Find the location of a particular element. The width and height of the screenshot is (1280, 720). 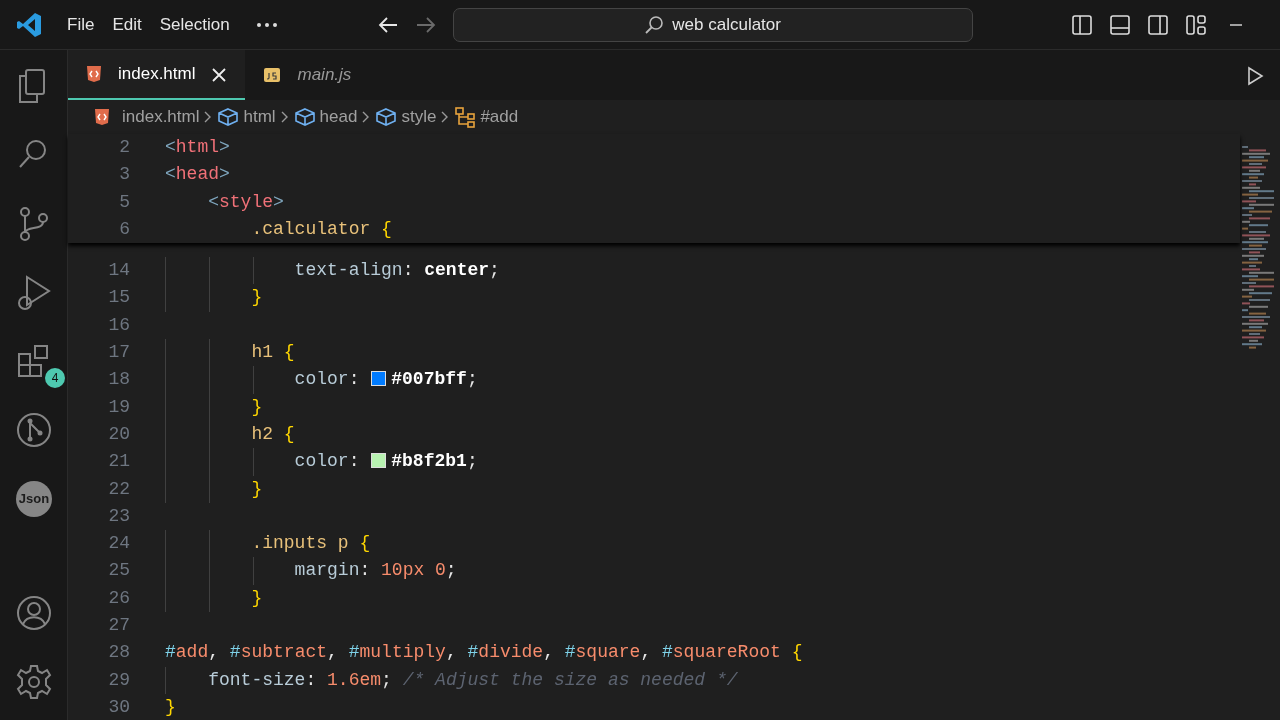

js-file-icon is located at coordinates (272, 75).